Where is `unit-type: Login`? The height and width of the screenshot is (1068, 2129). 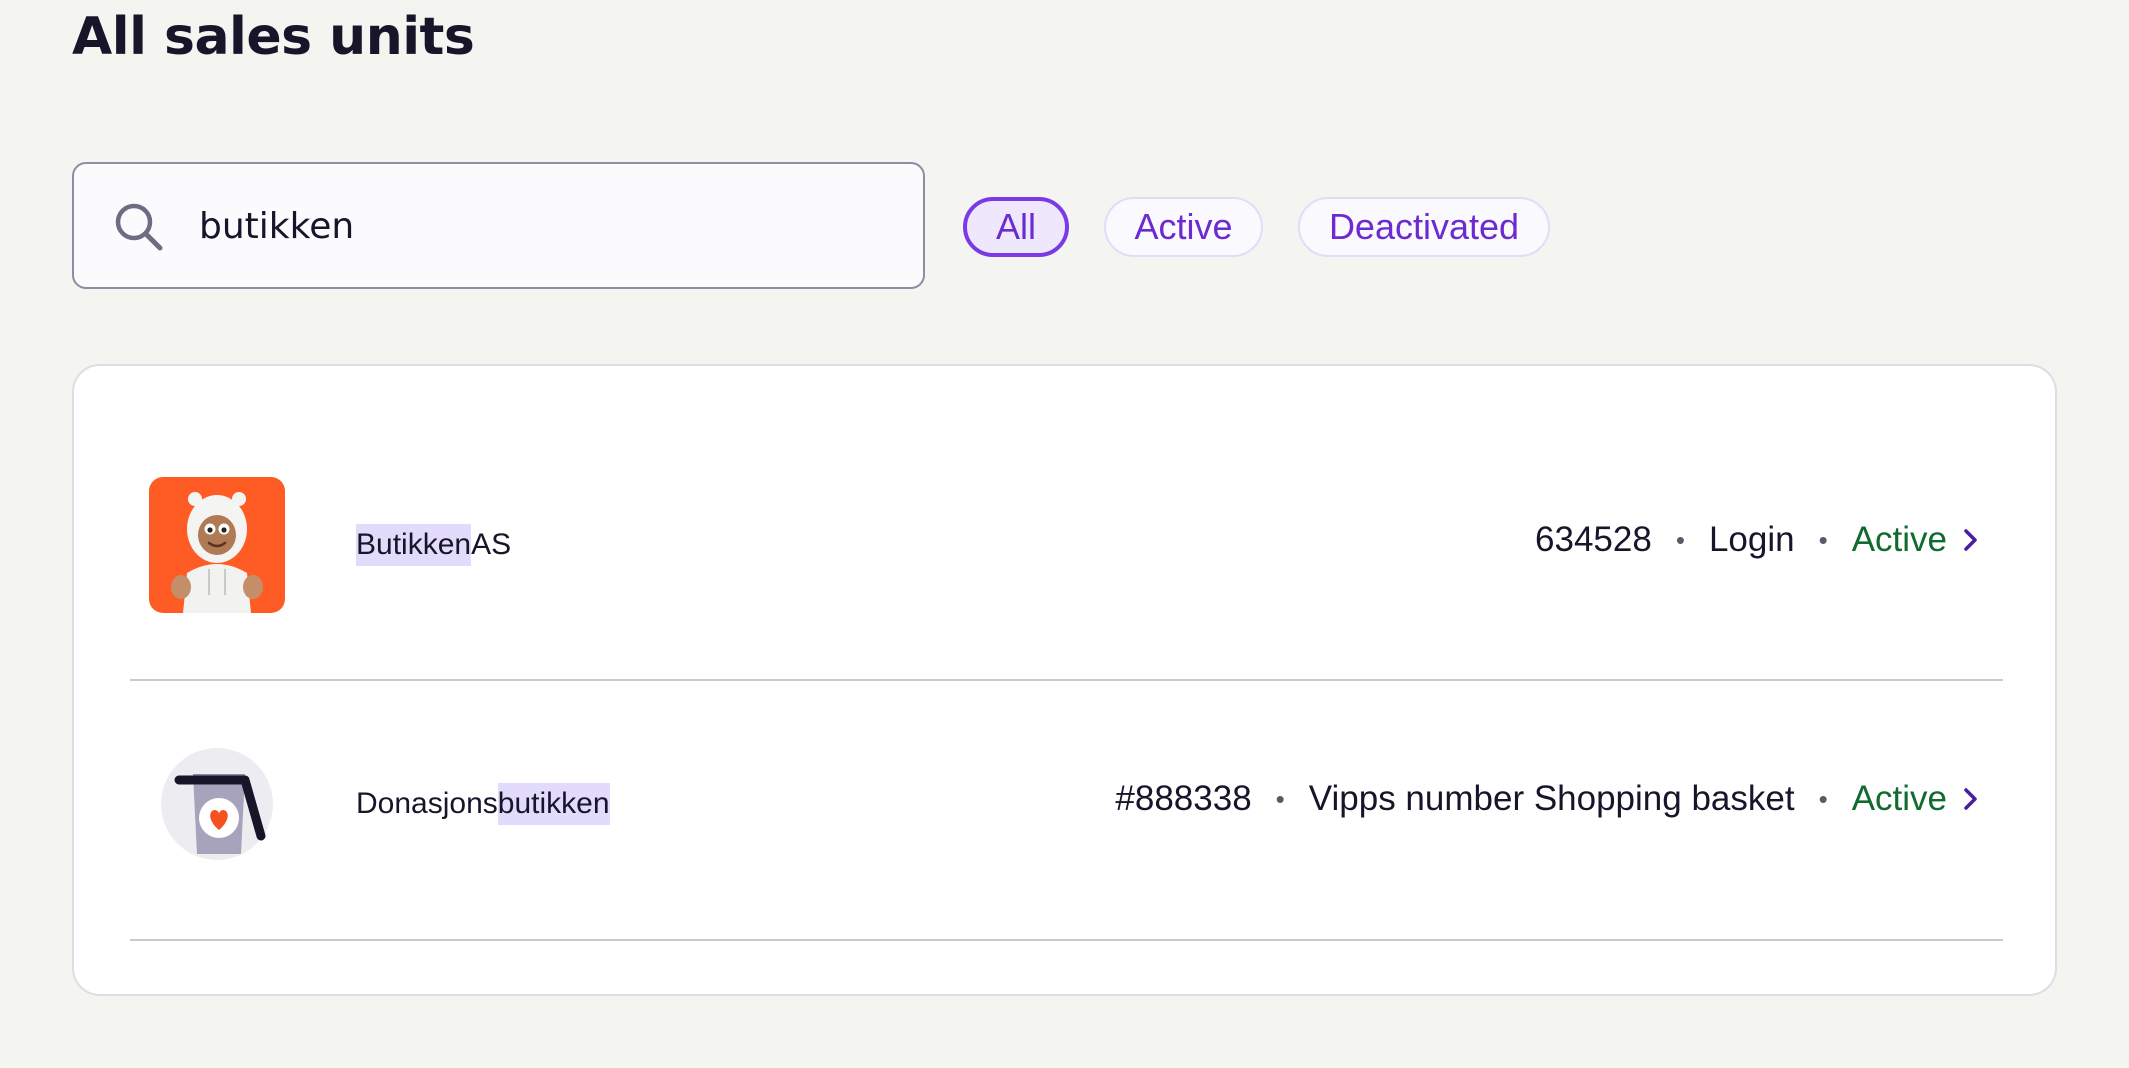 unit-type: Login is located at coordinates (1751, 539).